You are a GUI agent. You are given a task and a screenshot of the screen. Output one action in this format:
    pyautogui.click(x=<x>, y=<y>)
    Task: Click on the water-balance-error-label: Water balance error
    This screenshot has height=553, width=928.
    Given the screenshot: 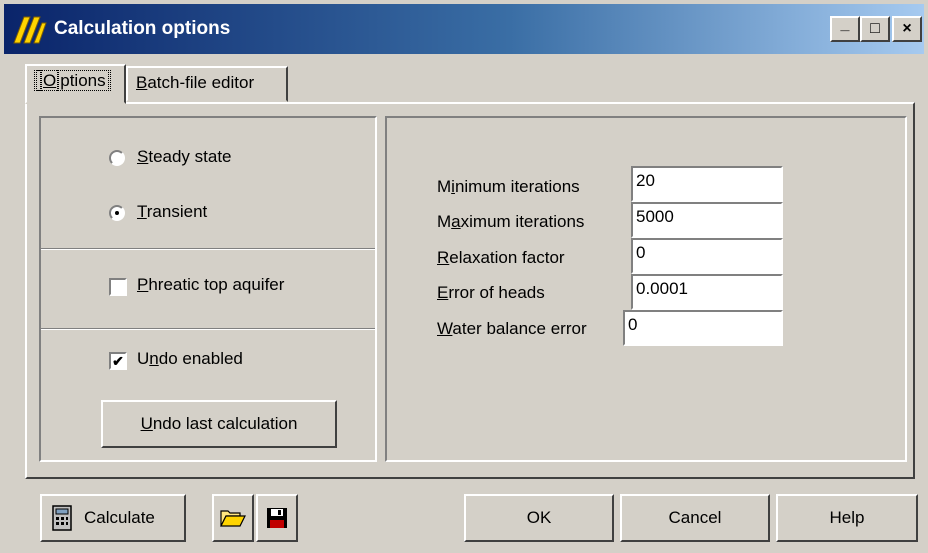 What is the action you would take?
    pyautogui.click(x=512, y=328)
    